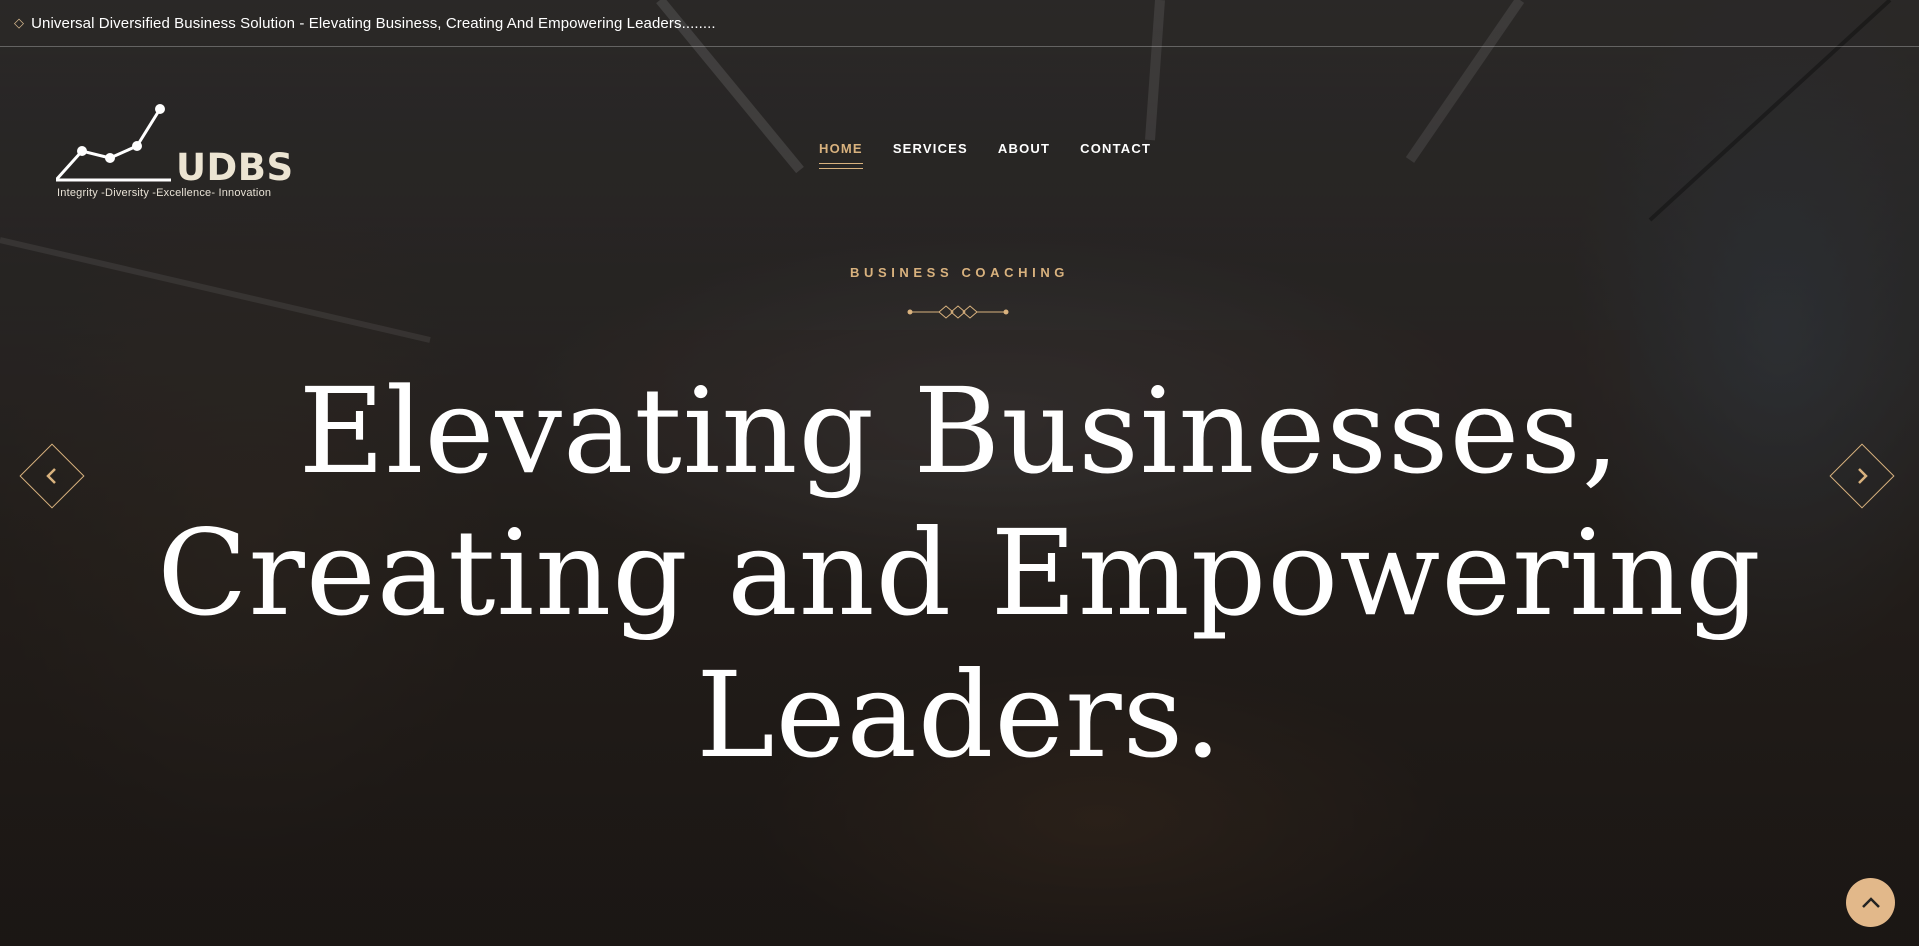 The height and width of the screenshot is (946, 1919). I want to click on scroll-to-top-button, so click(1870, 902).